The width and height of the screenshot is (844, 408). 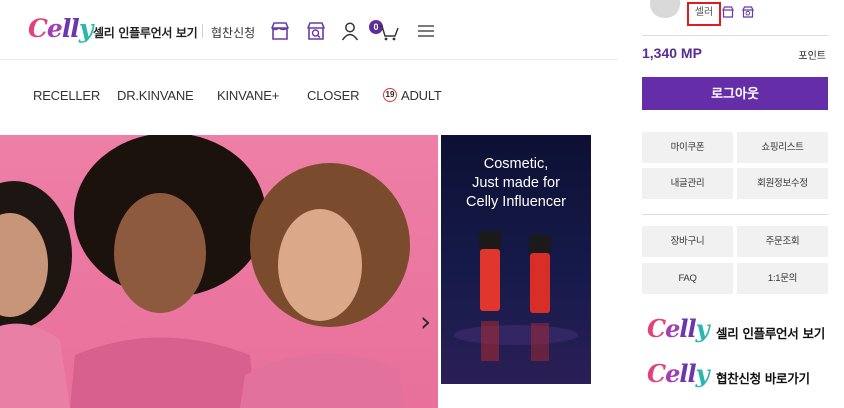 I want to click on shopping-list-button: 쇼핑리스트, so click(x=782, y=147).